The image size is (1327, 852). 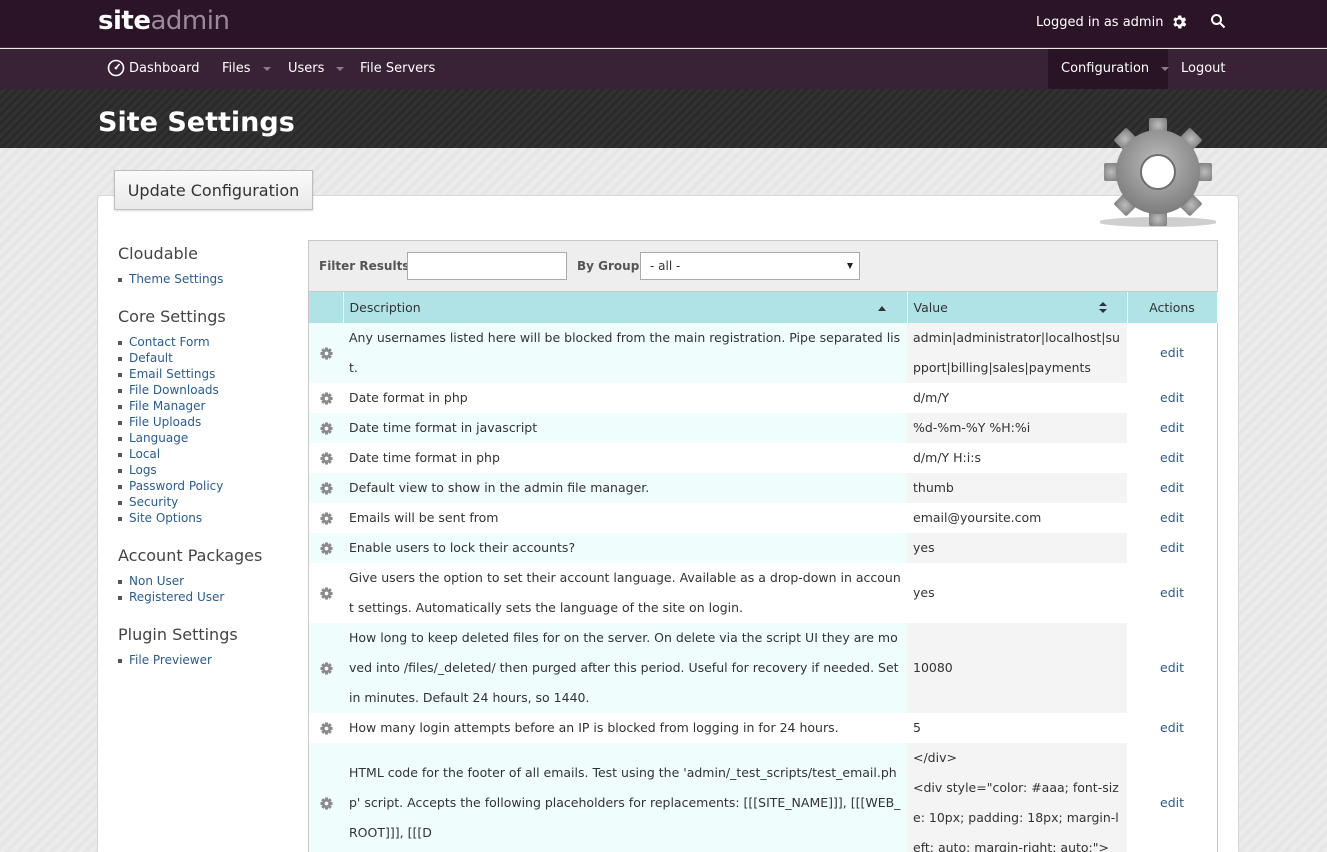 I want to click on search-icon, so click(x=1218, y=21).